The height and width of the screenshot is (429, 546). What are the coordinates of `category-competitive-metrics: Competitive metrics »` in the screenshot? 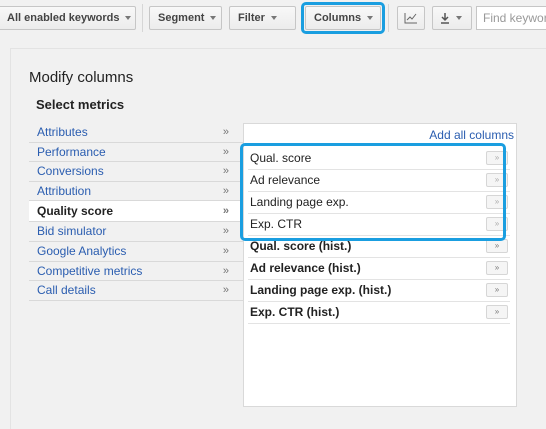 It's located at (136, 272).